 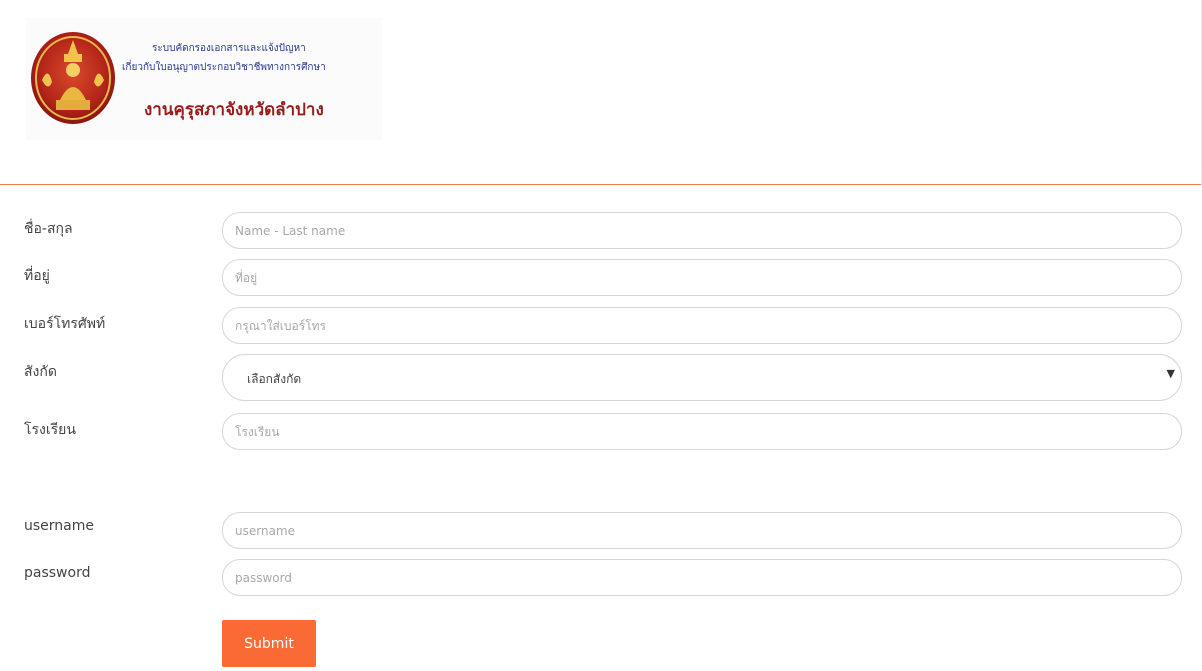 What do you see at coordinates (40, 372) in the screenshot?
I see `affiliation-label: สังกัด` at bounding box center [40, 372].